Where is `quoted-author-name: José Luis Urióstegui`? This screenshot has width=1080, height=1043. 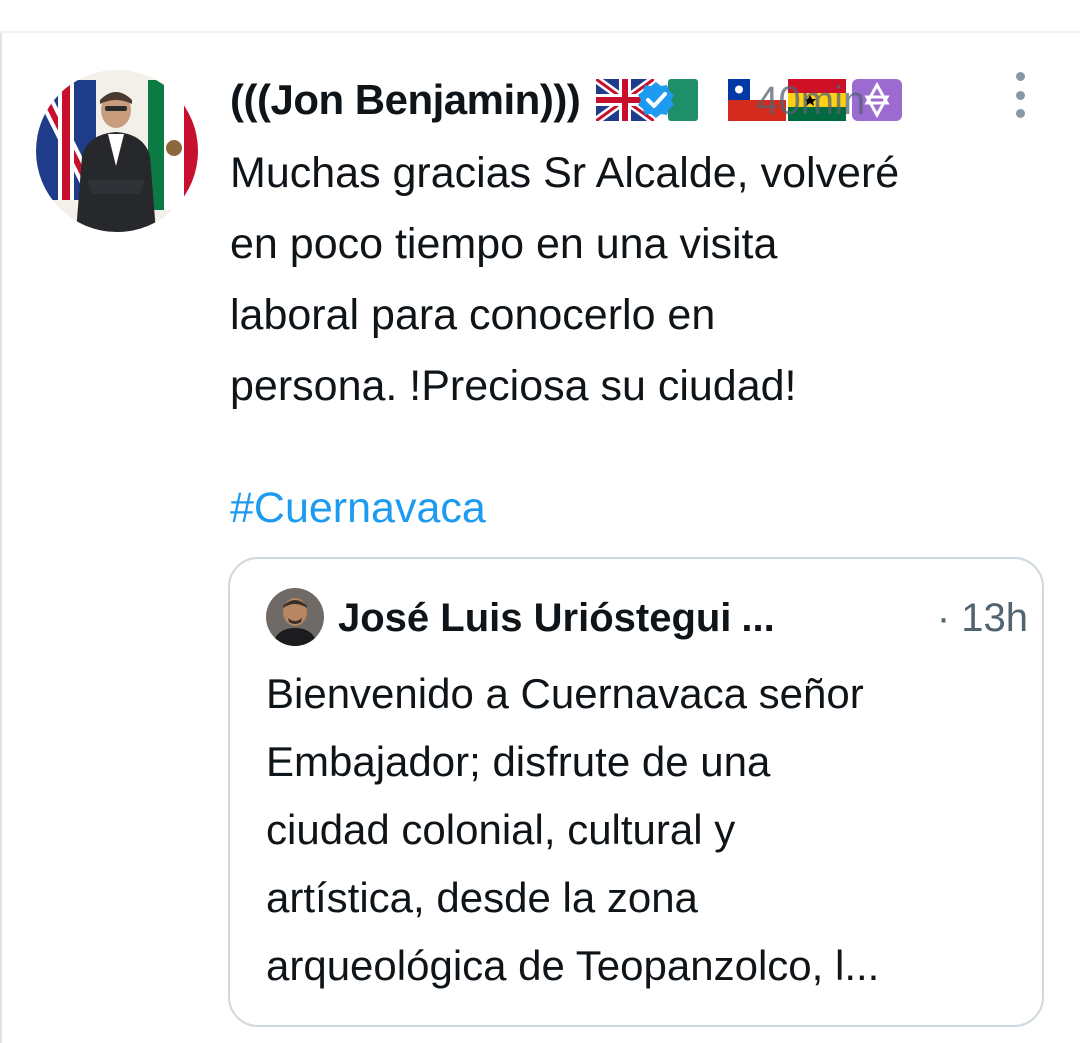
quoted-author-name: José Luis Urióstegui is located at coordinates (534, 618).